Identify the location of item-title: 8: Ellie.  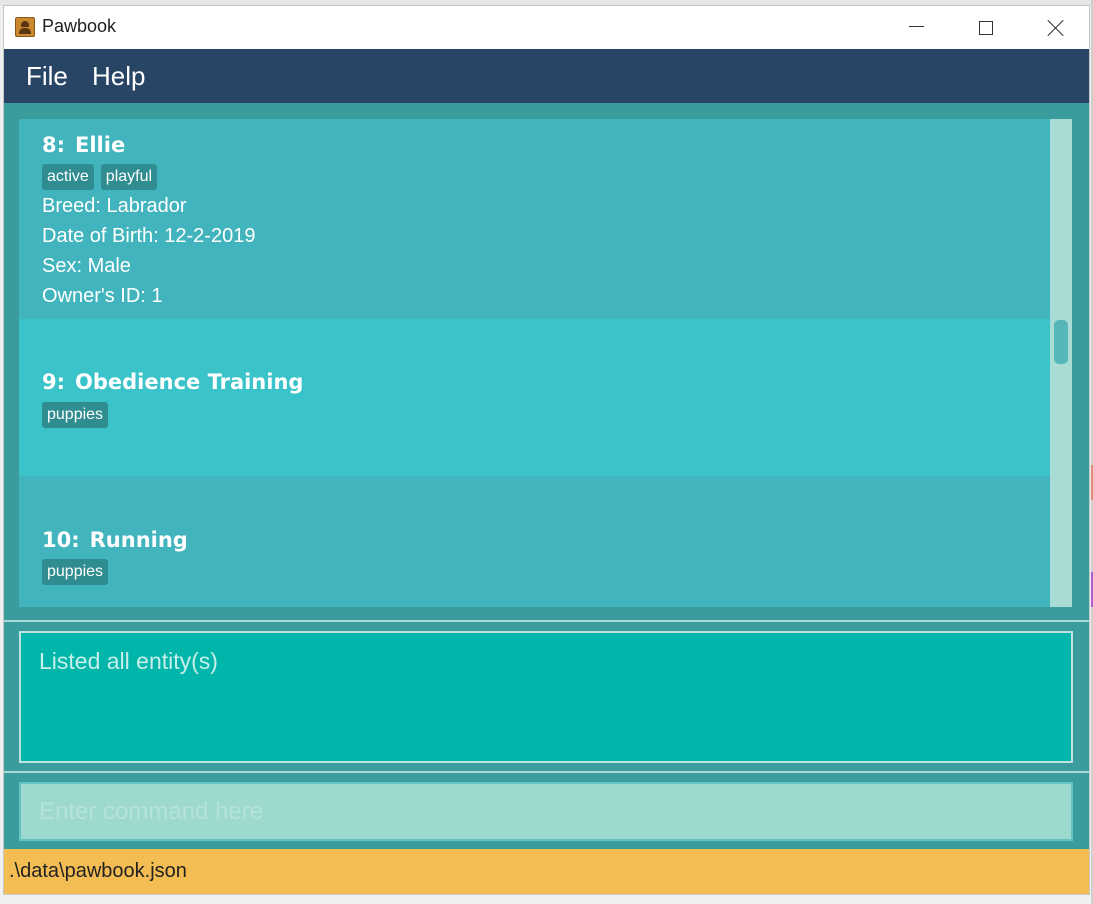
(83, 145).